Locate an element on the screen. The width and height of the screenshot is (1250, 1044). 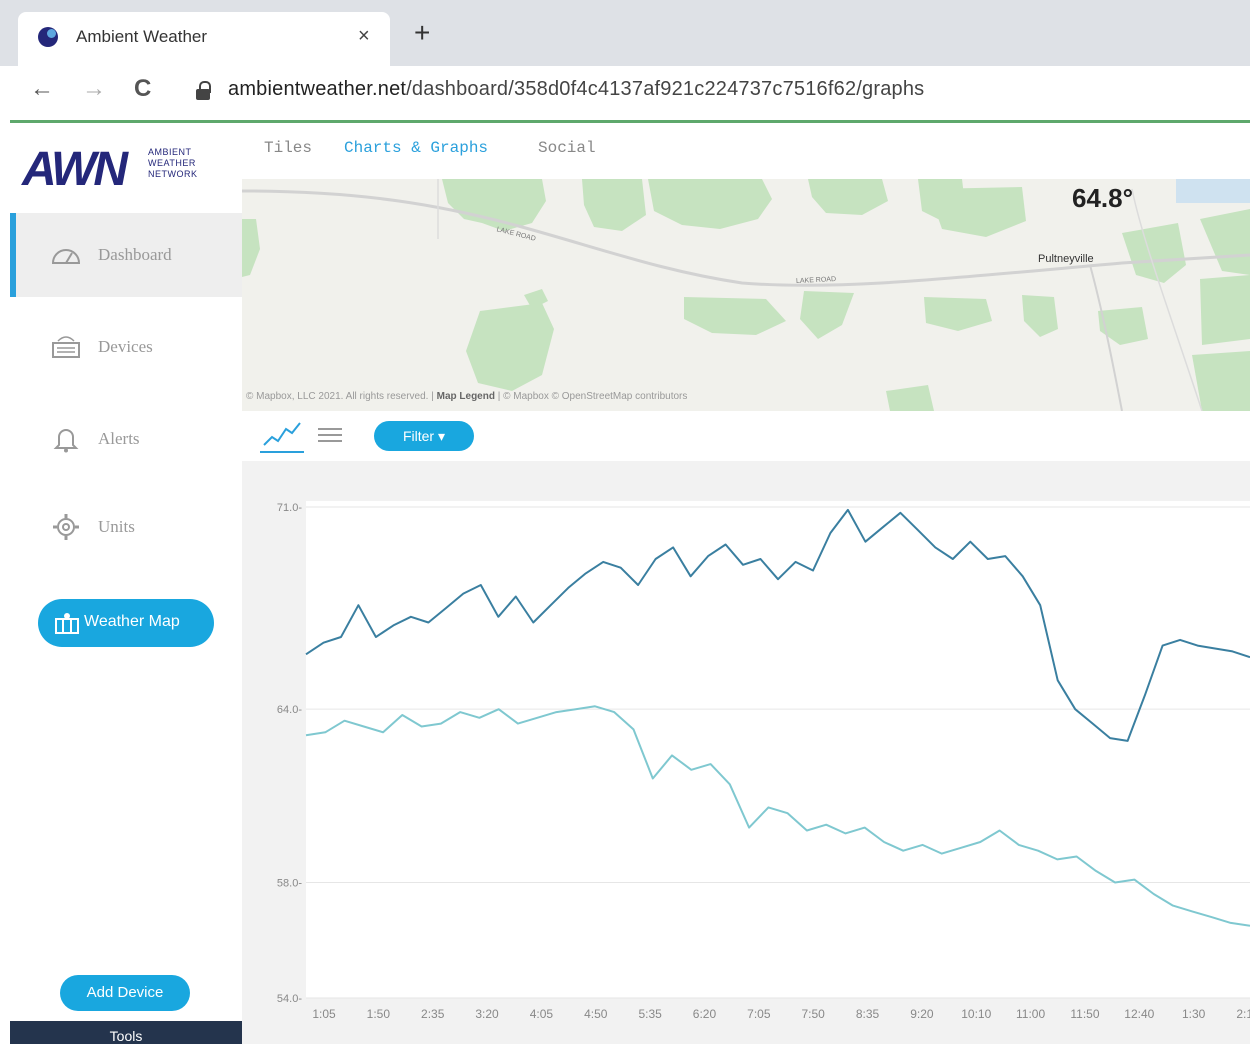
sidebar-item-label: Devices is located at coordinates (125, 346).